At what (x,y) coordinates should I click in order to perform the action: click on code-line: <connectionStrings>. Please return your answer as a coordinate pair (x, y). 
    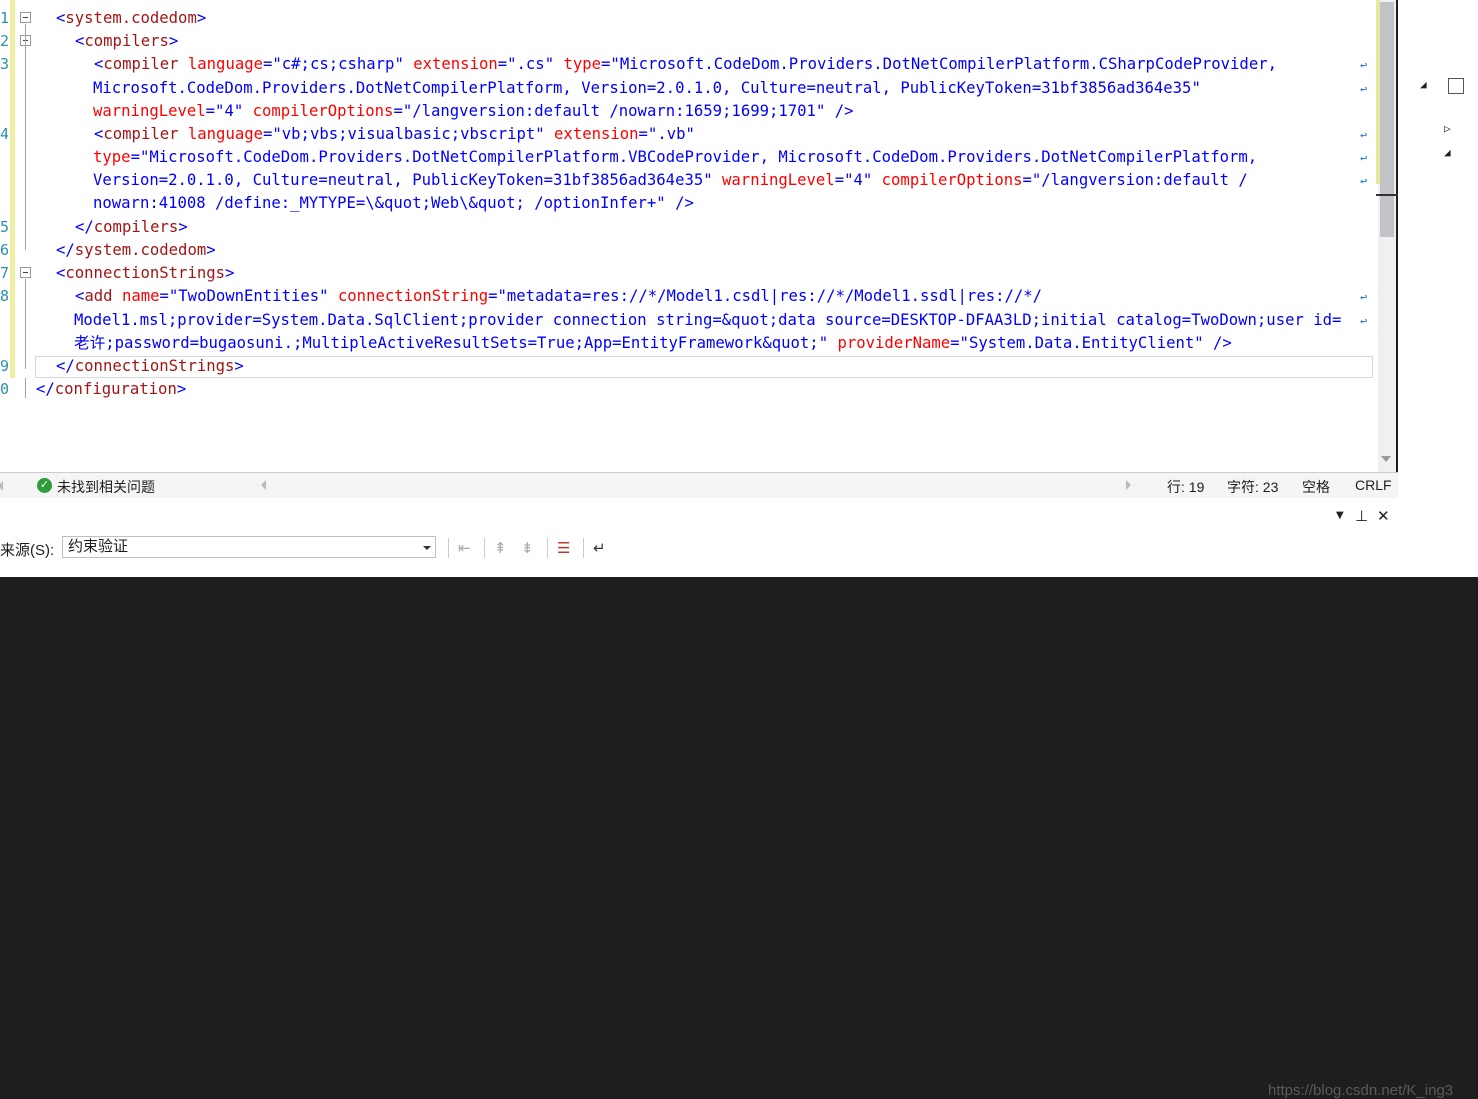
    Looking at the image, I should click on (145, 273).